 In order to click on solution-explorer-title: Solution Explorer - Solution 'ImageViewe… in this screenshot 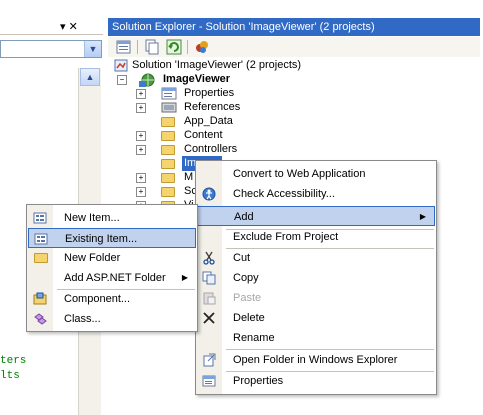, I will do `click(294, 27)`.